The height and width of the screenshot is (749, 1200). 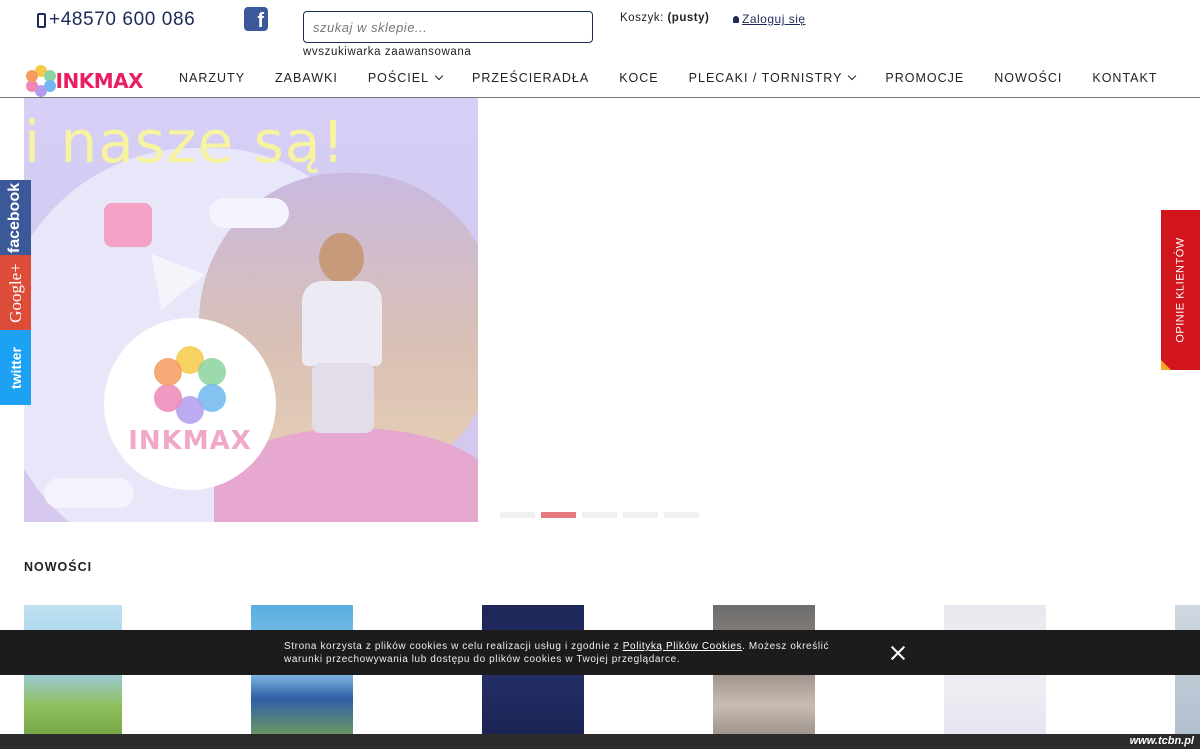 What do you see at coordinates (558, 515) in the screenshot?
I see `slider-dot-active` at bounding box center [558, 515].